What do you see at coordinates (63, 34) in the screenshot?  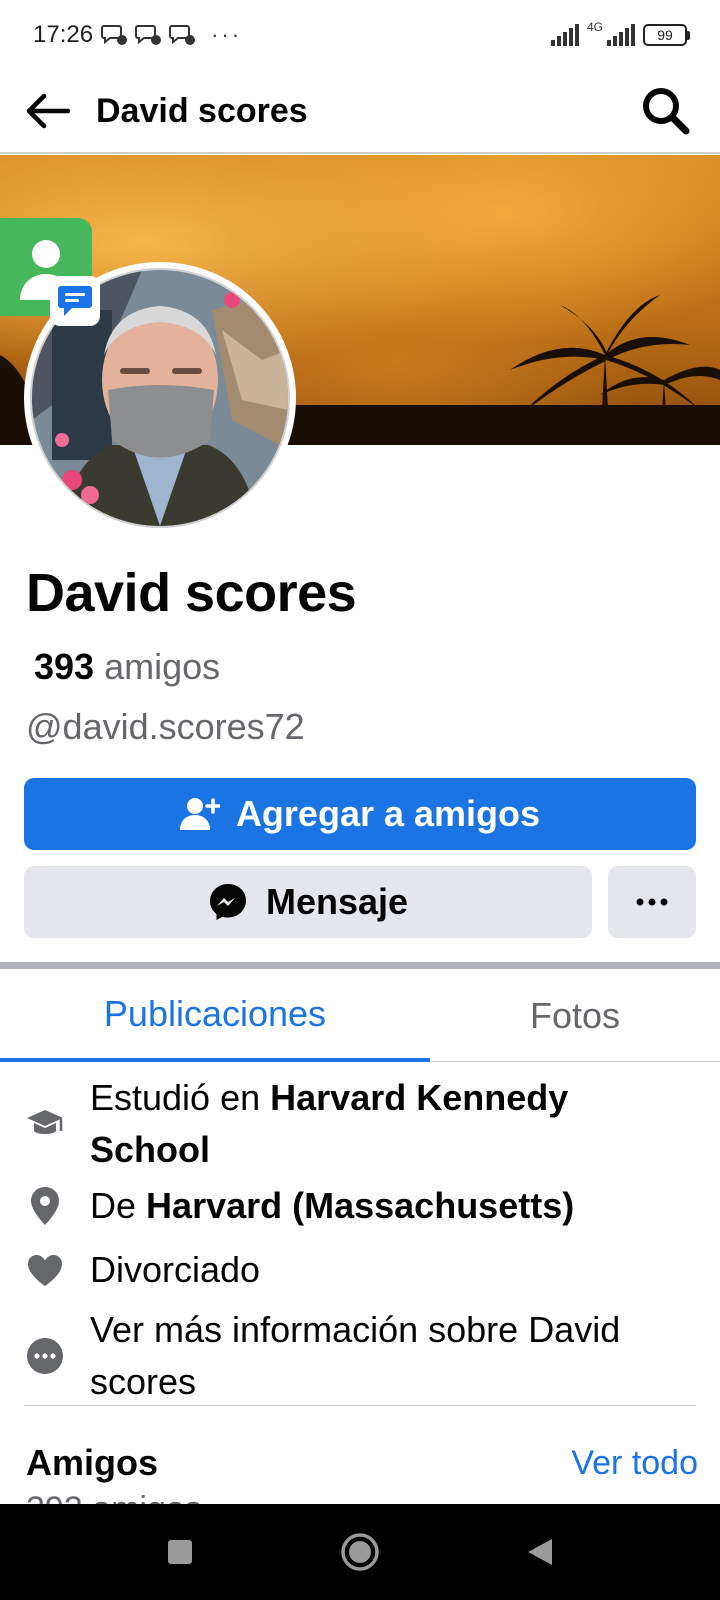 I see `status-time: 17:26` at bounding box center [63, 34].